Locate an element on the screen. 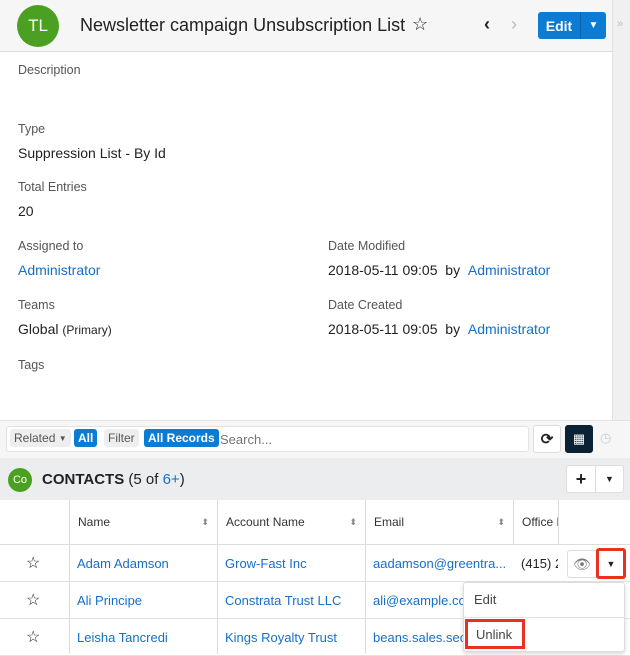 The image size is (630, 656). teams-value: Global (Primary) is located at coordinates (65, 329).